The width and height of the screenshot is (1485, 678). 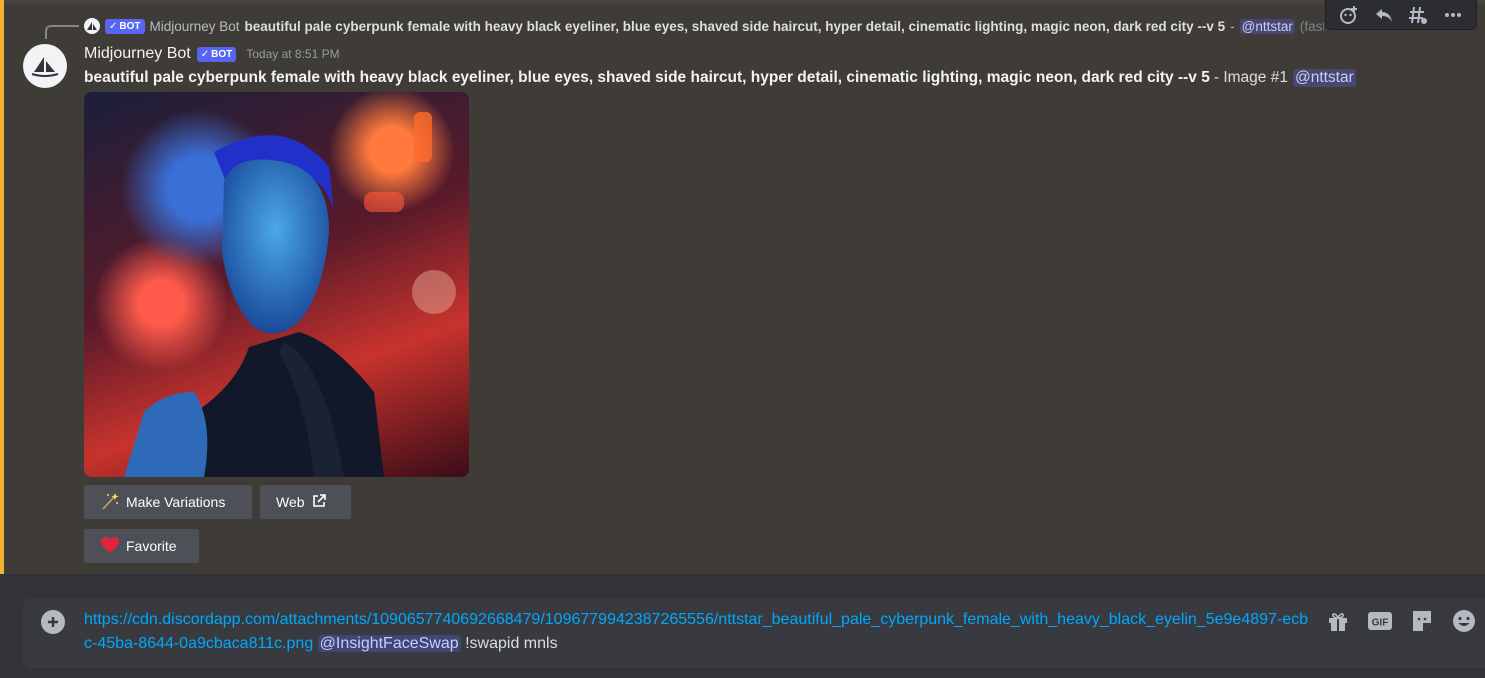 I want to click on reply-trail: (fast), so click(x=1311, y=26).